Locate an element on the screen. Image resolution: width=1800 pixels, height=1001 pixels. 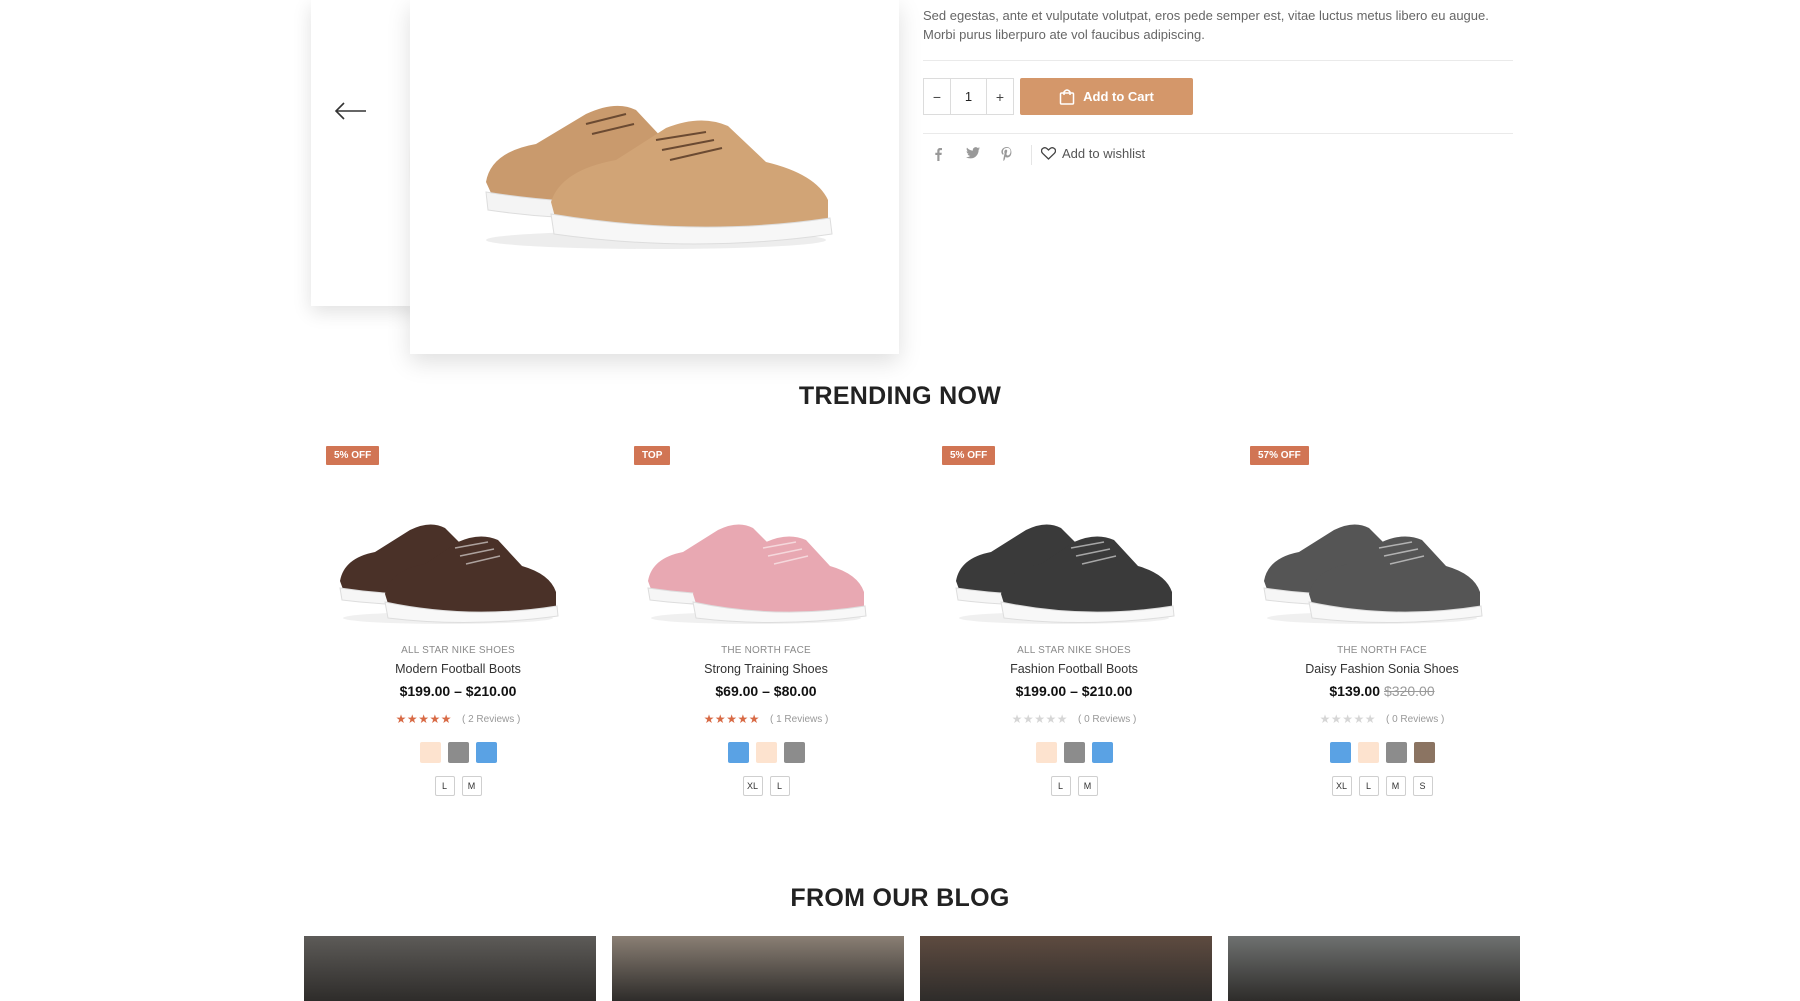
gallery-prev-arrow-icon is located at coordinates (351, 111).